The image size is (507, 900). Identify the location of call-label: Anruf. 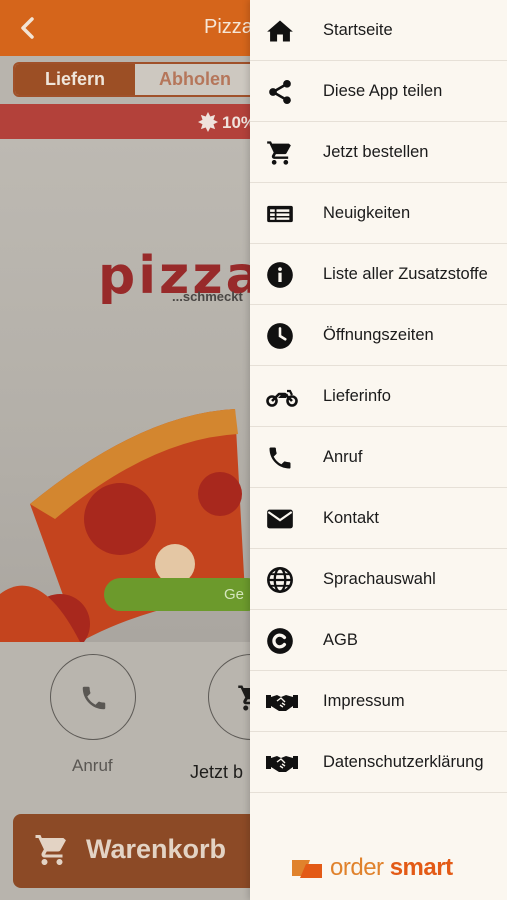
(92, 765).